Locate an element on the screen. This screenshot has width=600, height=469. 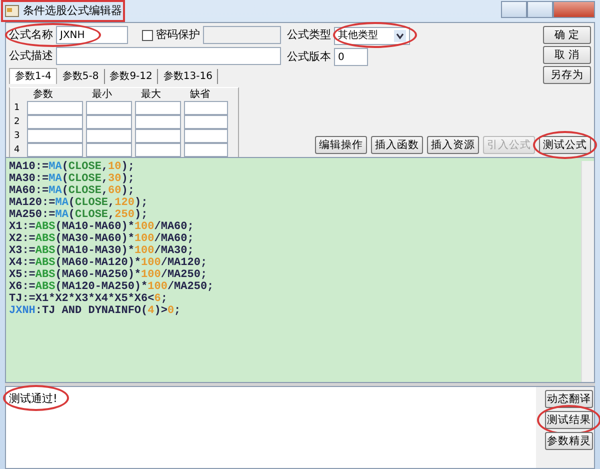
param-tab: 参数9-12 is located at coordinates (131, 76).